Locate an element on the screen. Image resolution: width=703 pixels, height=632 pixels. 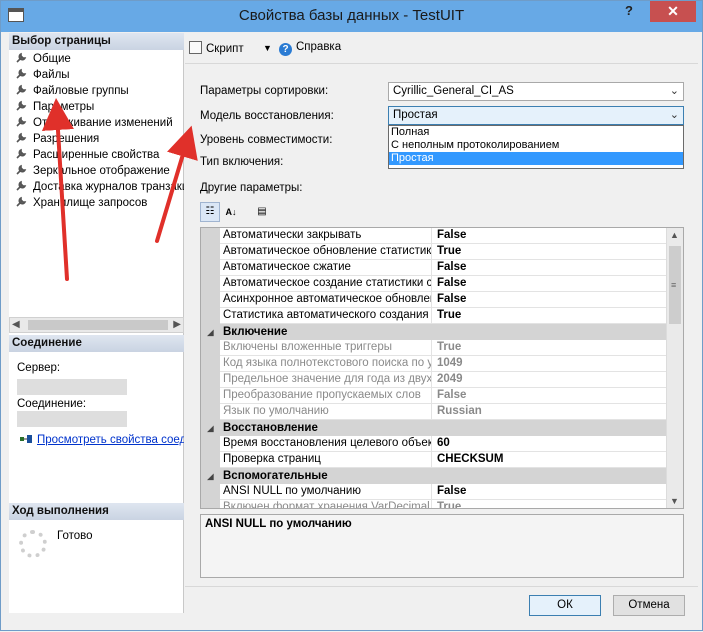
page-item-extended-properties: Расширенные свойства is located at coordinates (96, 155).